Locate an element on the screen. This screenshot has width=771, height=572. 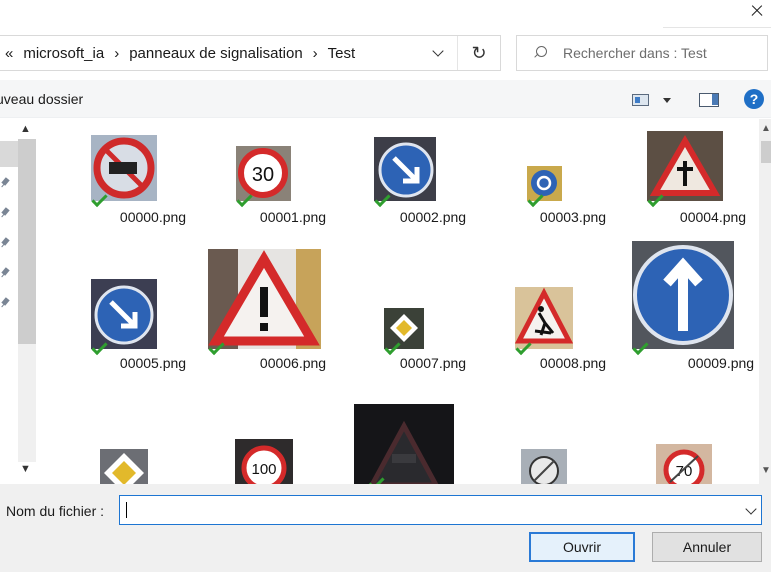
file-thumbnail: 100 is located at coordinates (264, 461).